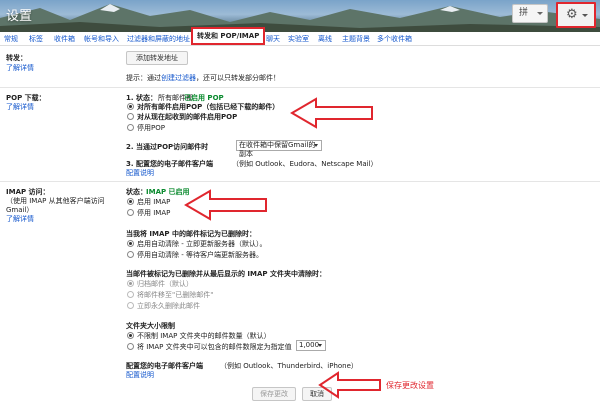  Describe the element at coordinates (187, 117) in the screenshot. I see `pop-new-mail-label: 对从现在起收到的邮件启用POP` at that location.